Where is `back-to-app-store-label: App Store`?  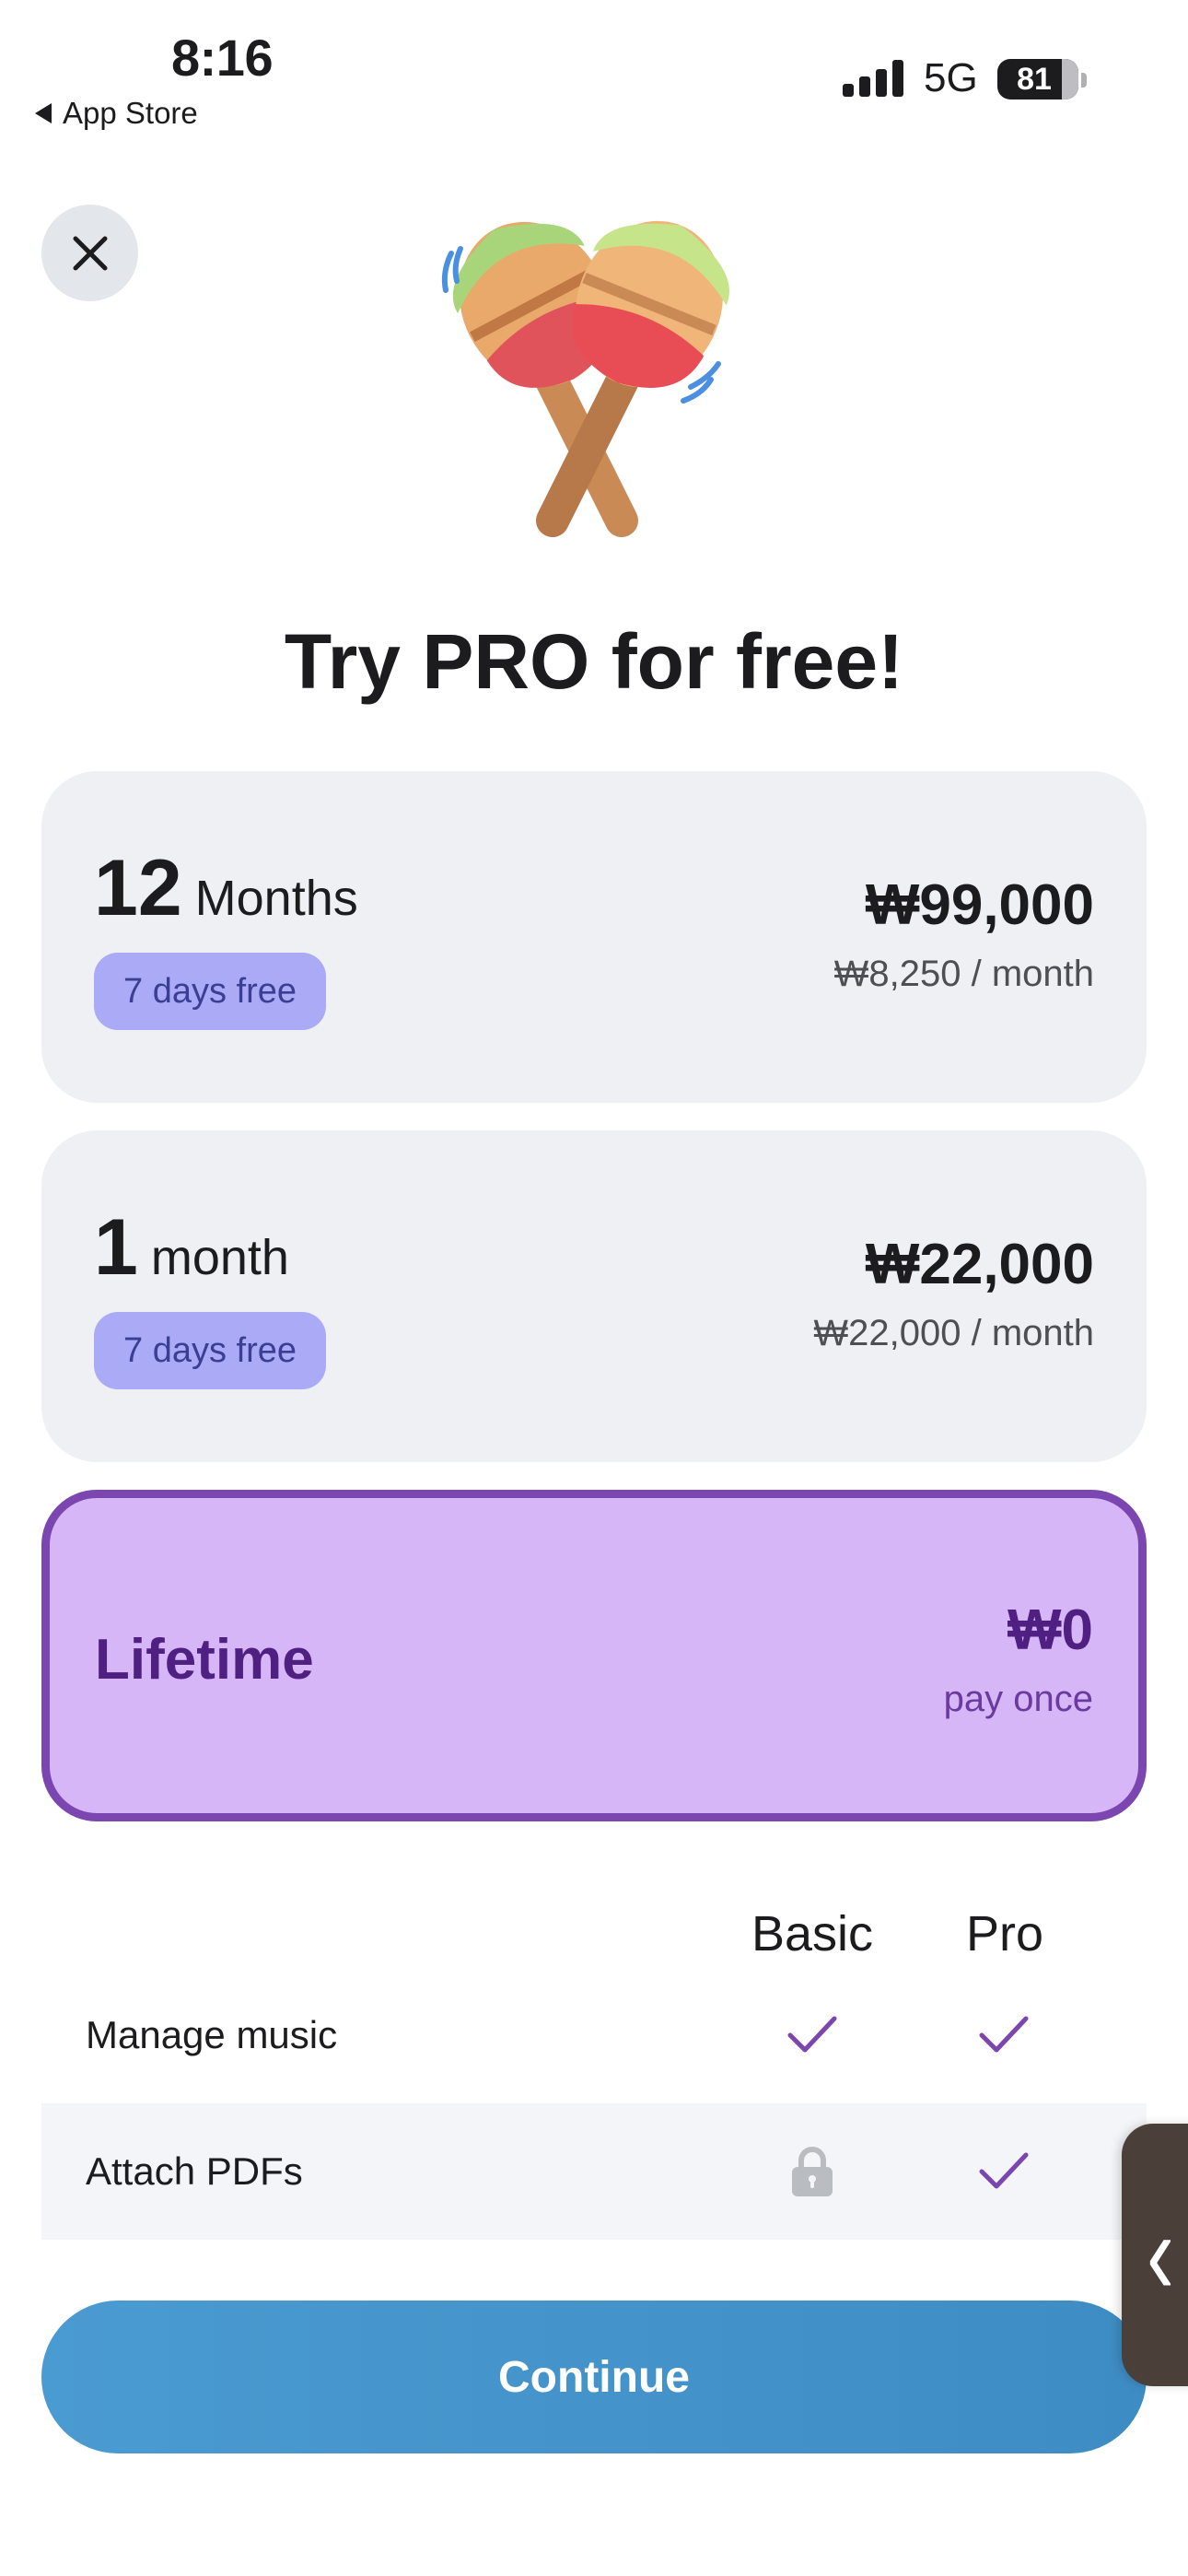 back-to-app-store-label: App Store is located at coordinates (130, 113).